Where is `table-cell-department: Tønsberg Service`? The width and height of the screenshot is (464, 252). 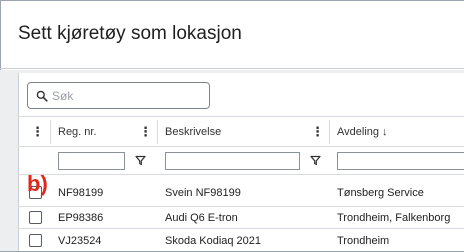
table-cell-department: Tønsberg Service is located at coordinates (380, 193).